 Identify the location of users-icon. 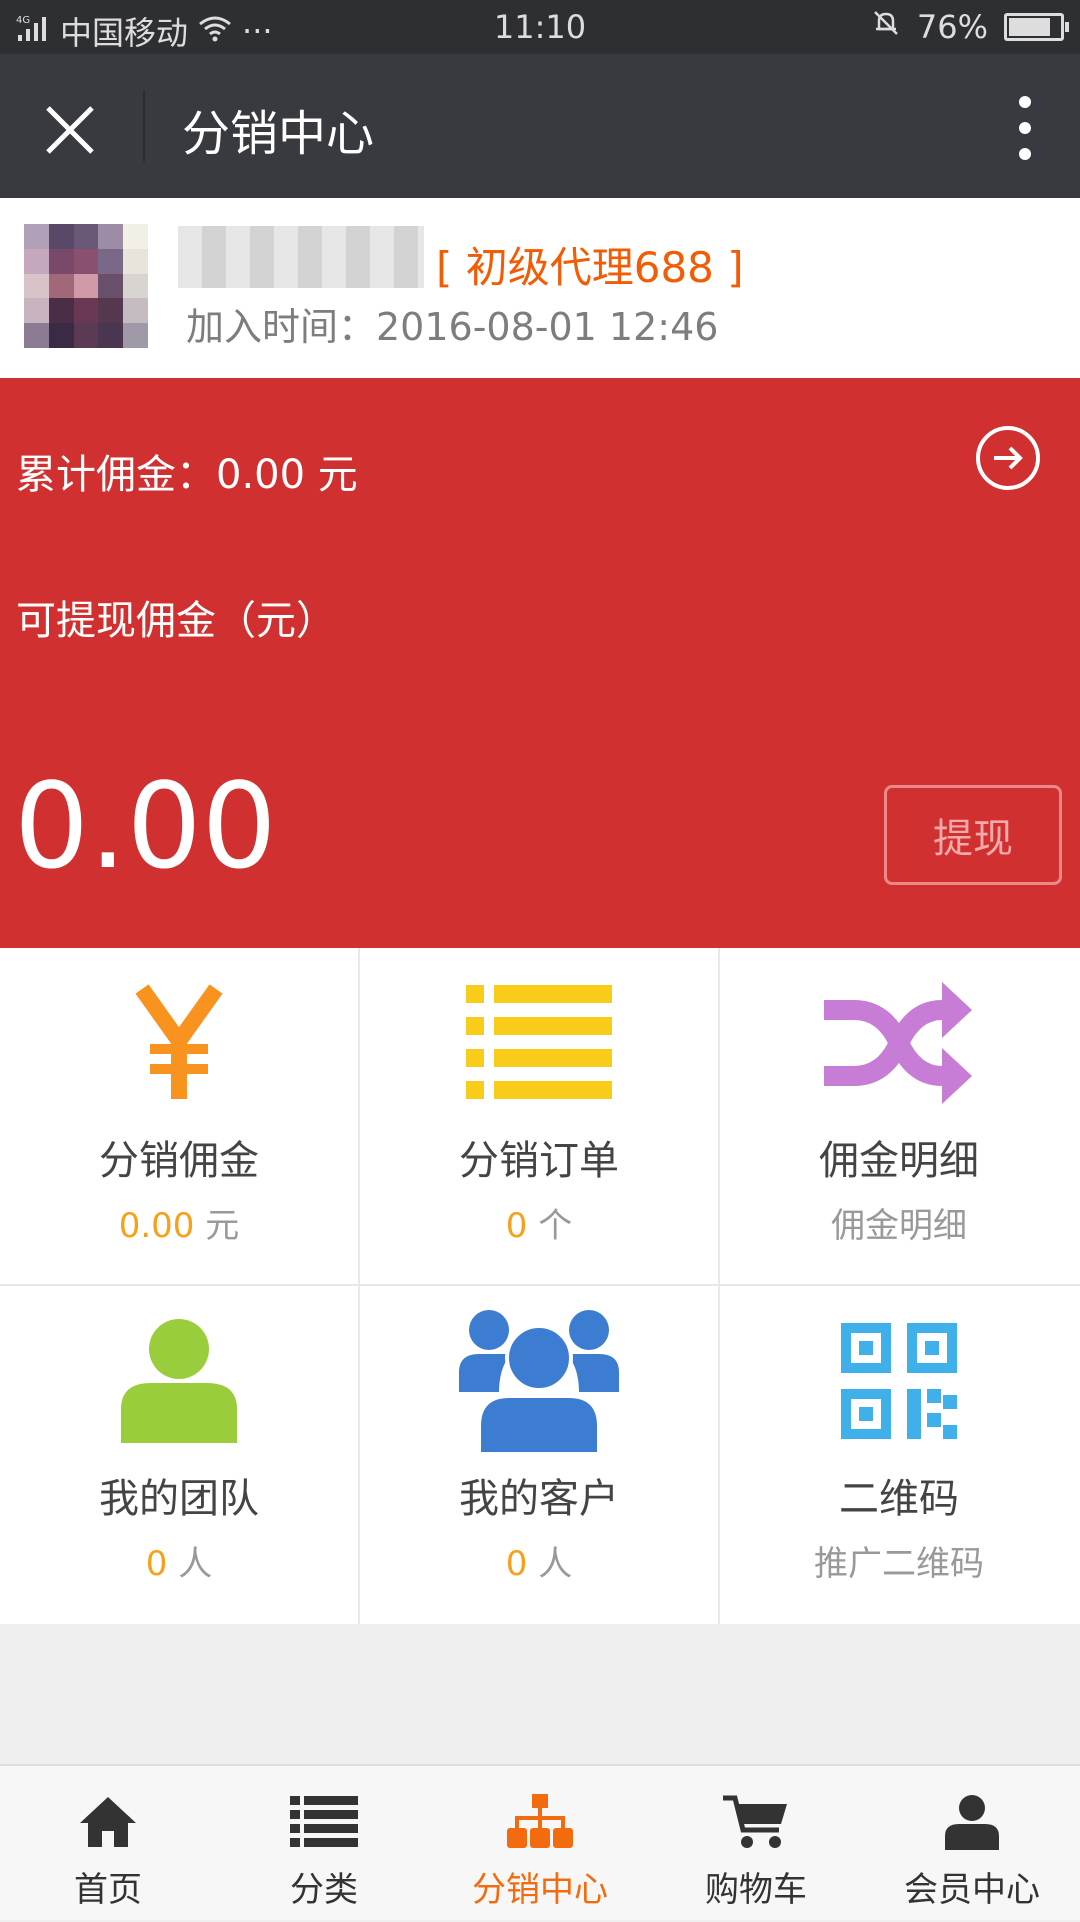
(539, 1382).